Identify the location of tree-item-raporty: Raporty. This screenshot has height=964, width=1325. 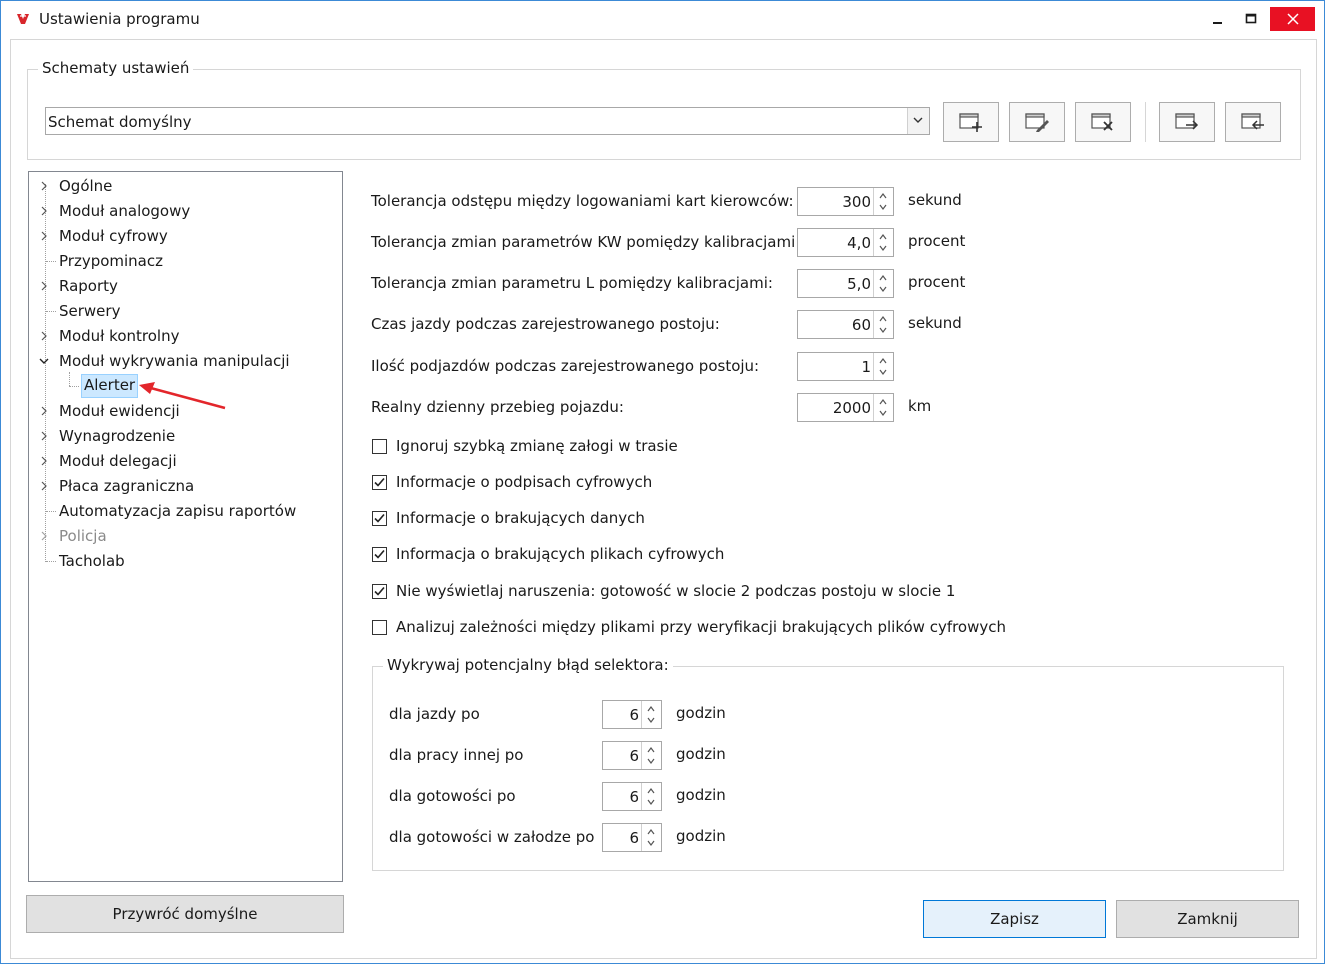
(88, 286).